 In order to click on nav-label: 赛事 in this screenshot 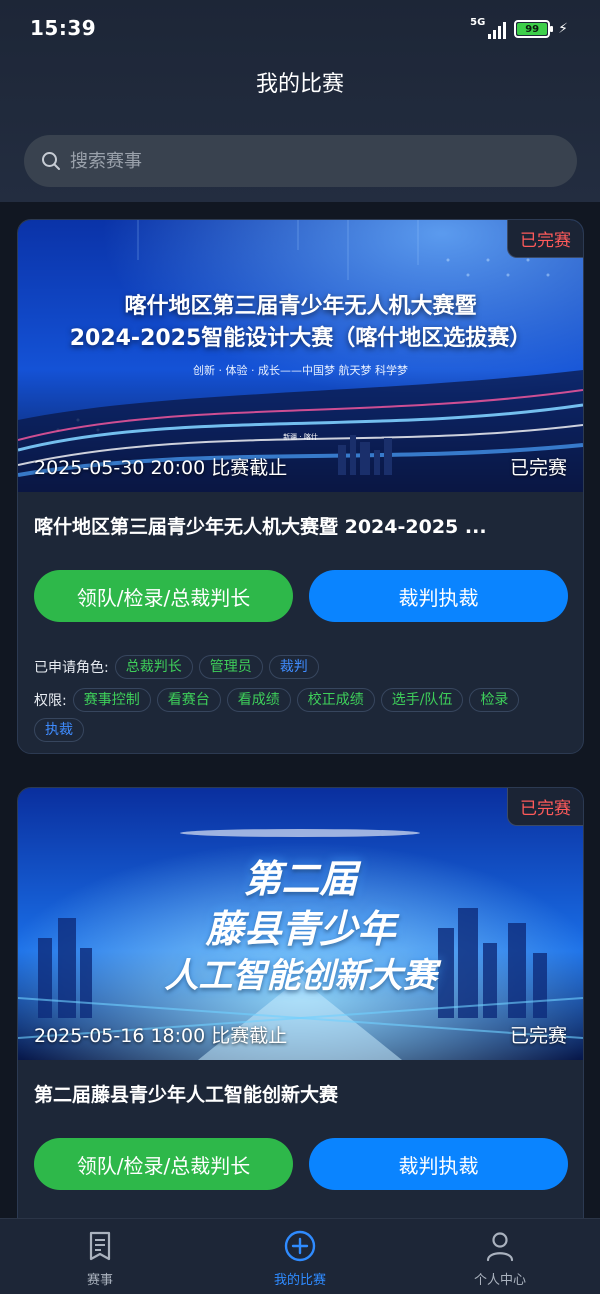, I will do `click(99, 1280)`.